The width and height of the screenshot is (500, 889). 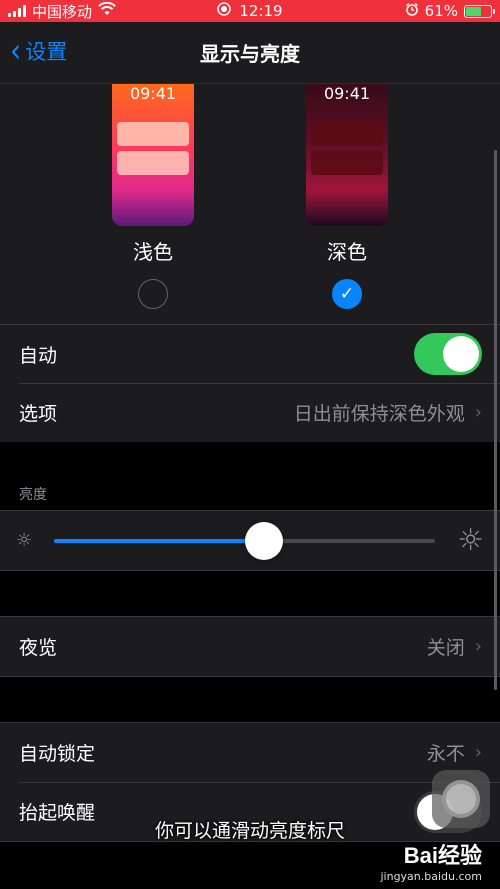 I want to click on navigation-bar: ‹ 设置 显示与亮度, so click(x=250, y=53).